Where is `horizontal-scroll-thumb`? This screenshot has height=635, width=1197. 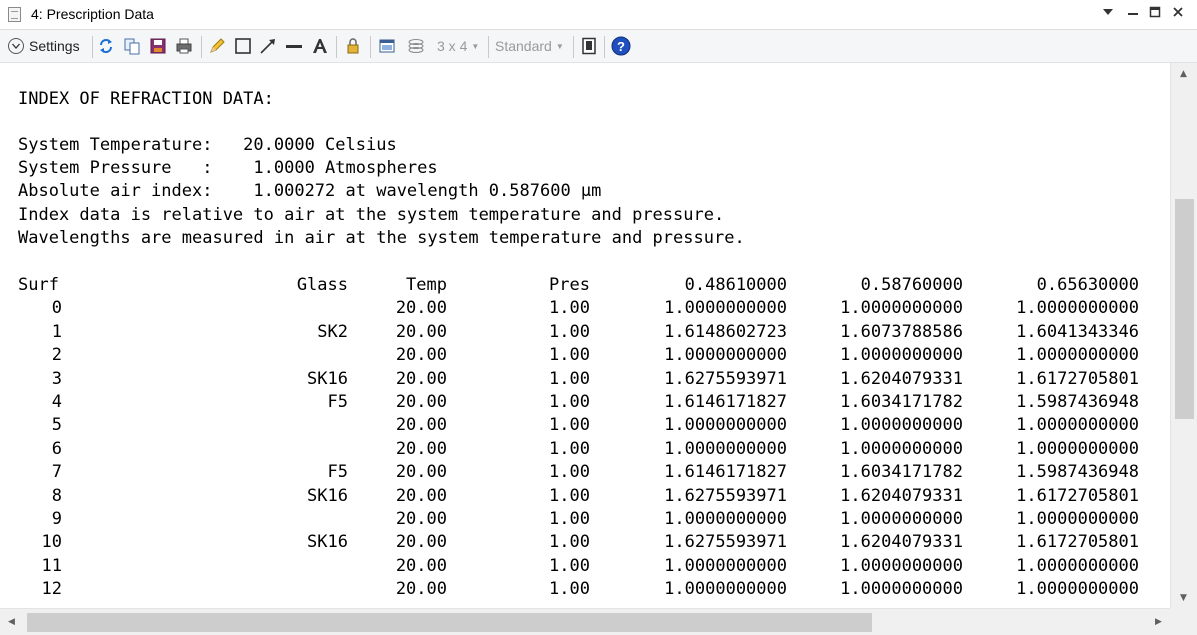 horizontal-scroll-thumb is located at coordinates (449, 622).